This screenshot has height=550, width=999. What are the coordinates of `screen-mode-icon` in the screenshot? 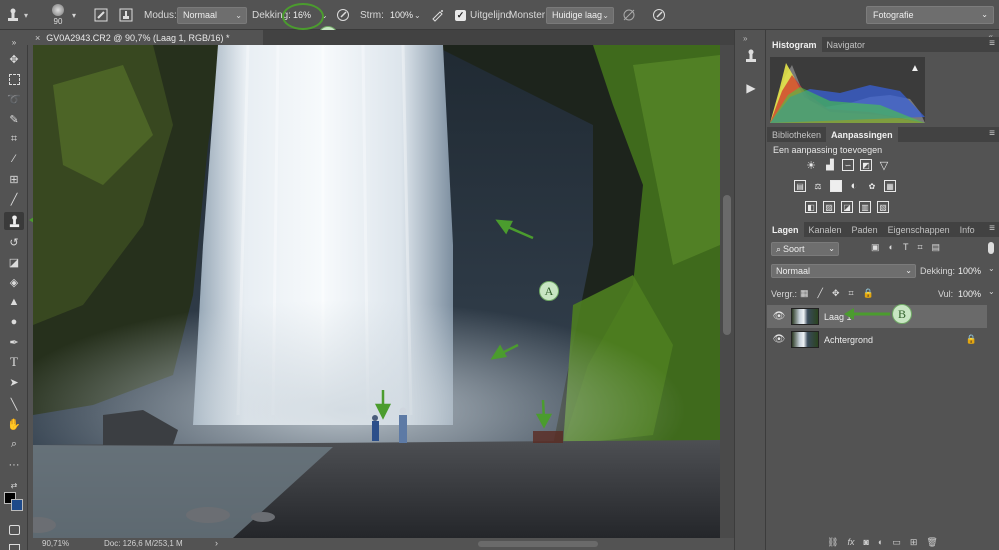 It's located at (14, 544).